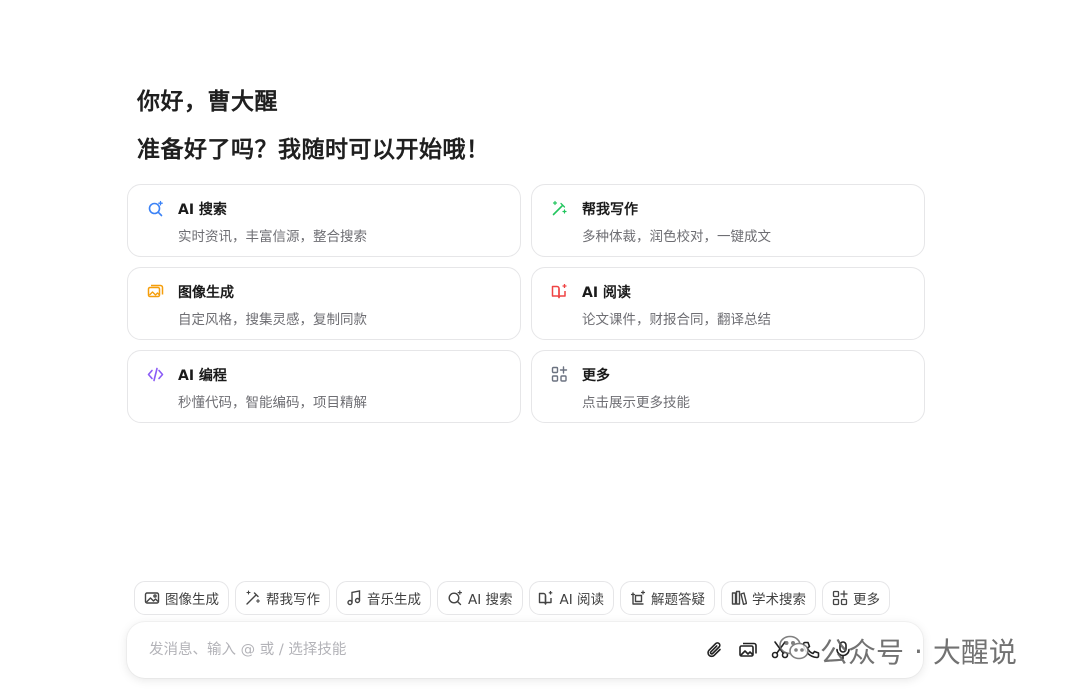  Describe the element at coordinates (606, 293) in the screenshot. I see `card-title: AI 阅读` at that location.